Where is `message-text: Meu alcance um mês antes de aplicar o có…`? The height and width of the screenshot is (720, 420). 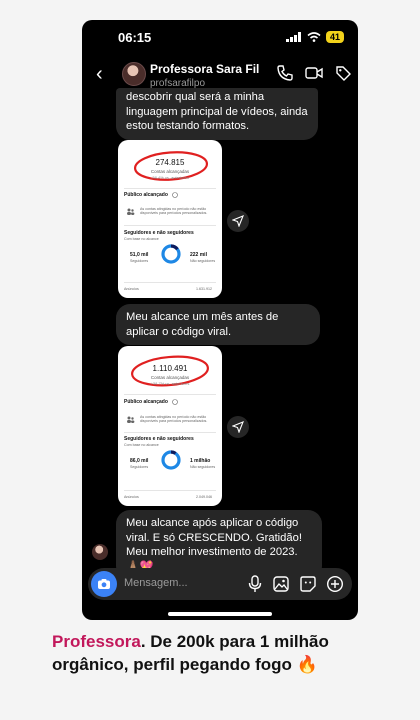 message-text: Meu alcance um mês antes de aplicar o có… is located at coordinates (202, 324).